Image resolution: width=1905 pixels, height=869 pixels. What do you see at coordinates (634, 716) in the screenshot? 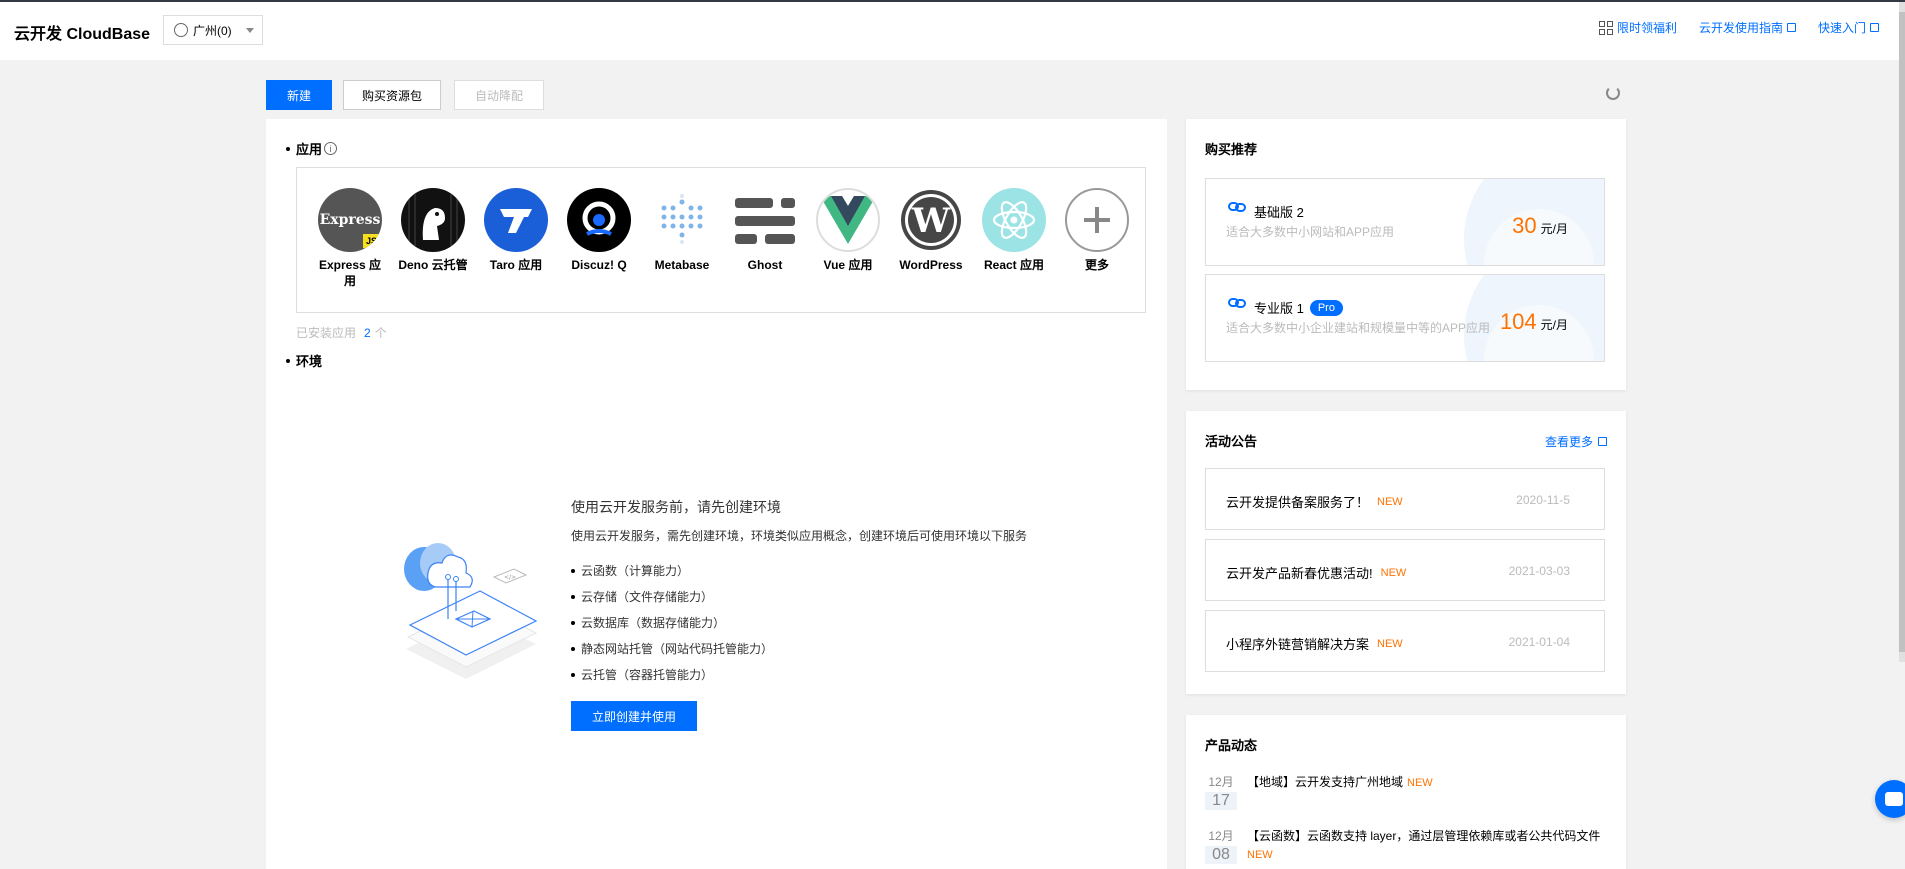
I see `create-env-button: 立即创建并使用` at bounding box center [634, 716].